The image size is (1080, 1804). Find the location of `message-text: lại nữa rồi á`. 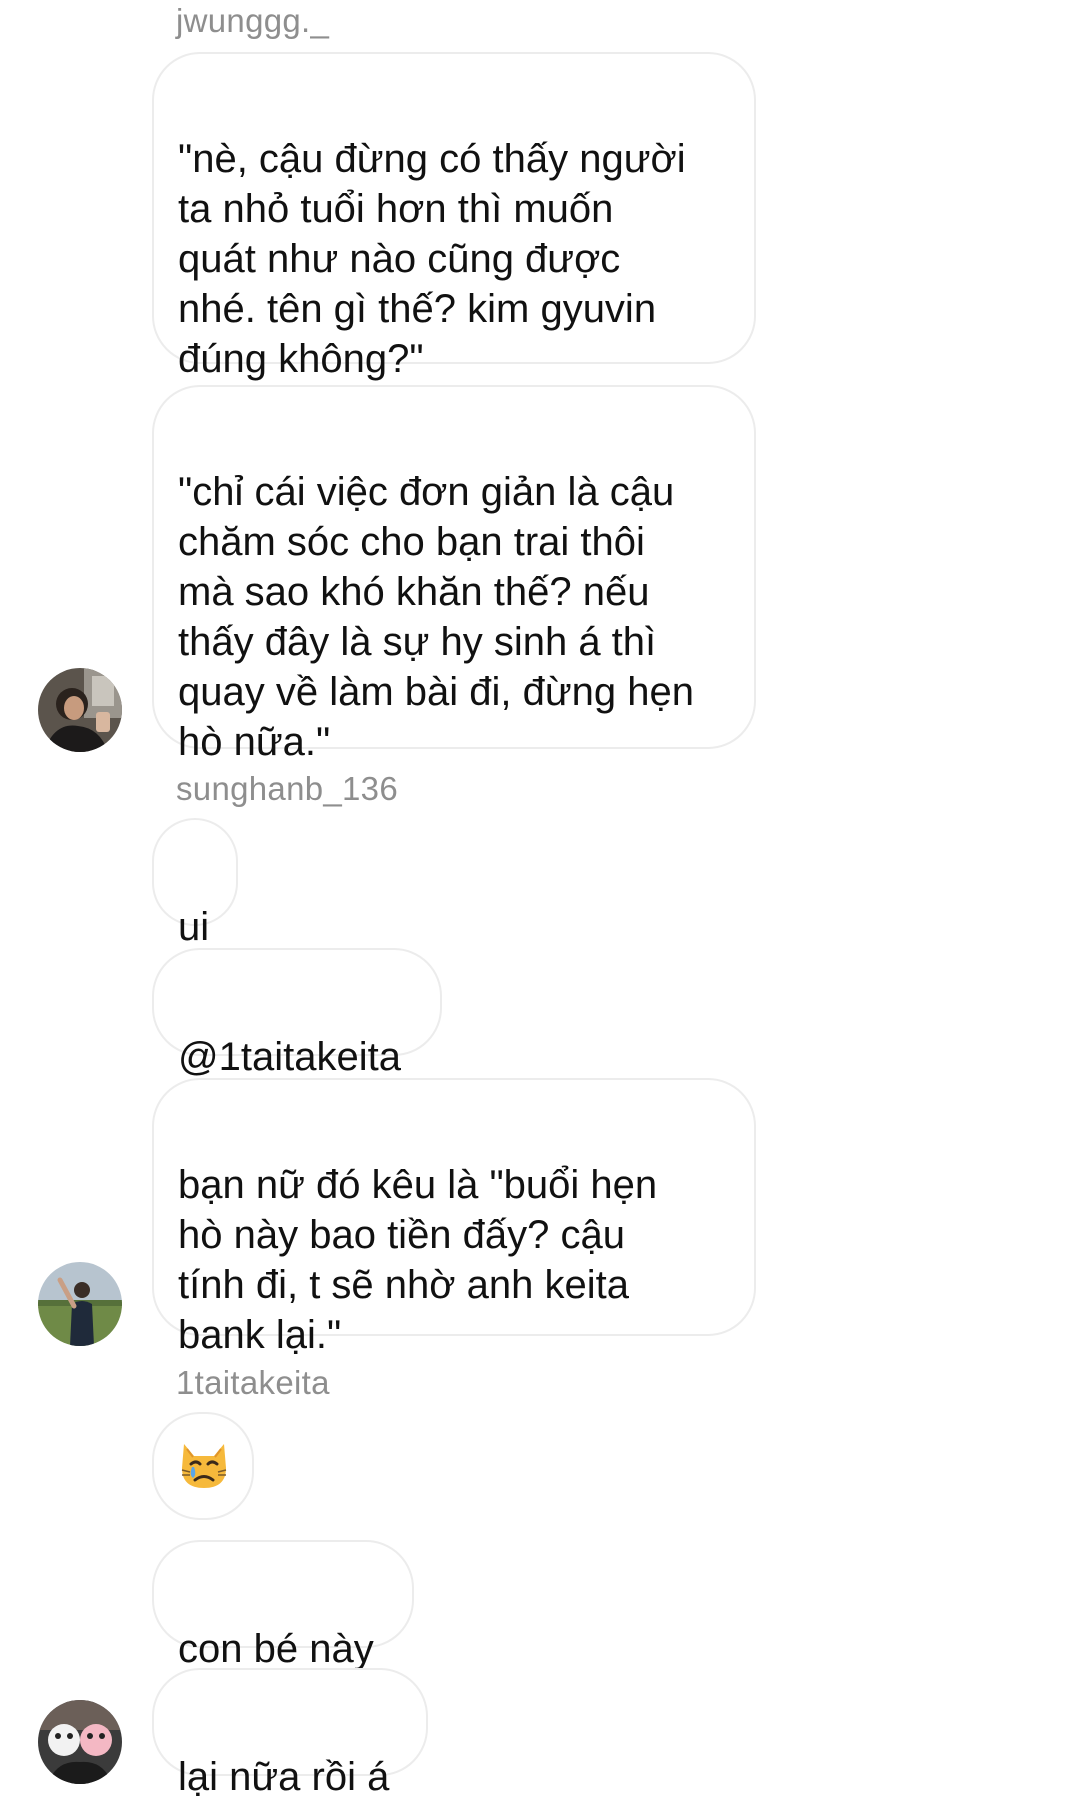

message-text: lại nữa rồi á is located at coordinates (284, 1777).